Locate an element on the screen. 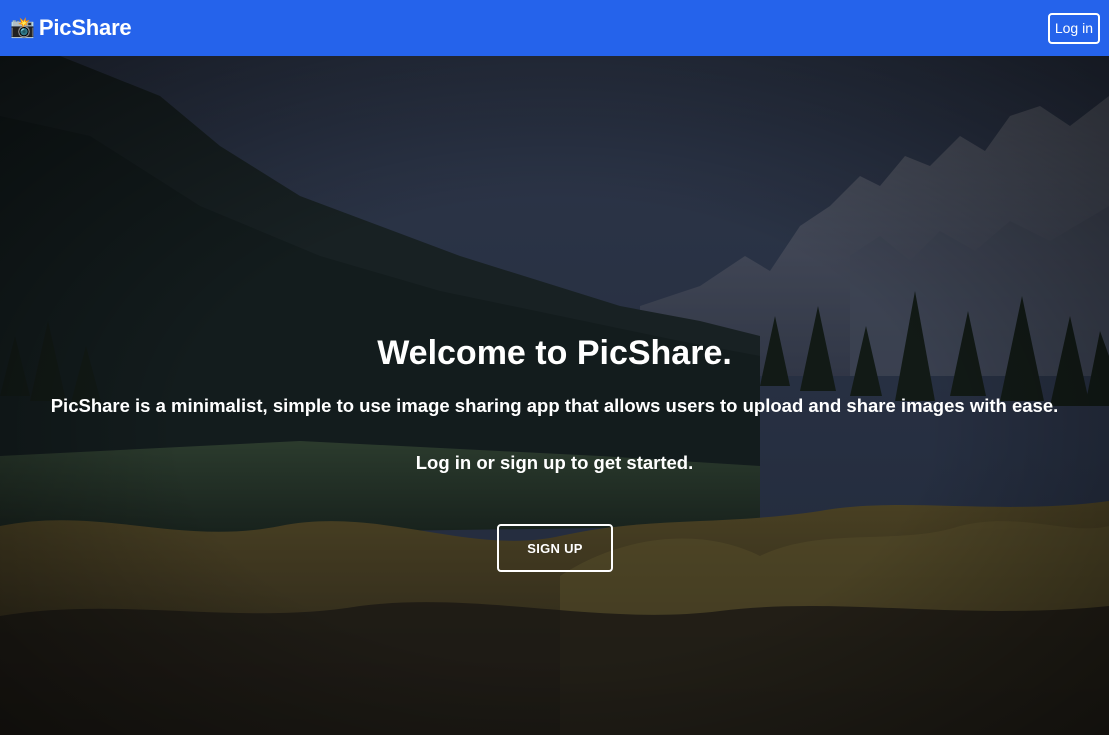 The height and width of the screenshot is (735, 1109). camera-flash-icon: 📸 is located at coordinates (22, 28).